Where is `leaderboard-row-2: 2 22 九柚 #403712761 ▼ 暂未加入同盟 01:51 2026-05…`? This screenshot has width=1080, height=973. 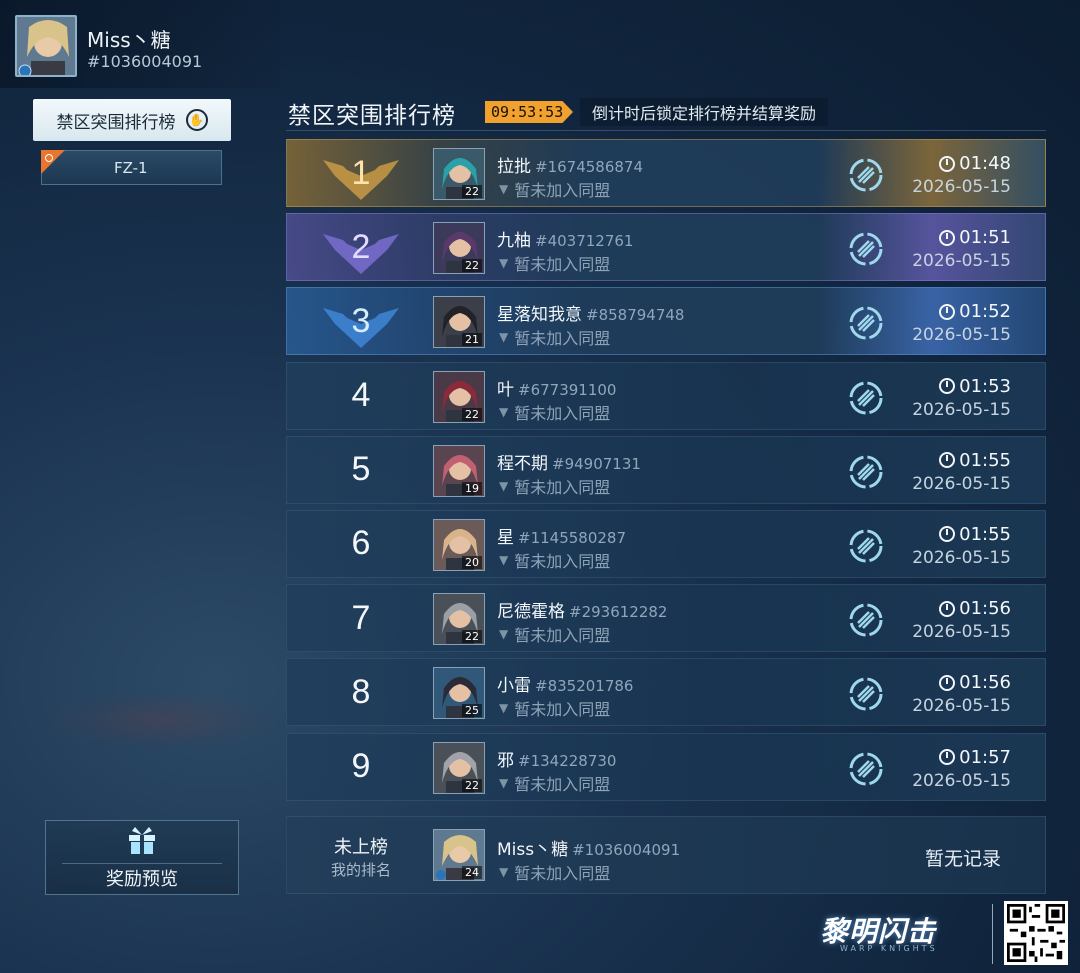 leaderboard-row-2: 2 22 九柚 #403712761 ▼ 暂未加入同盟 01:51 2026-05… is located at coordinates (666, 247).